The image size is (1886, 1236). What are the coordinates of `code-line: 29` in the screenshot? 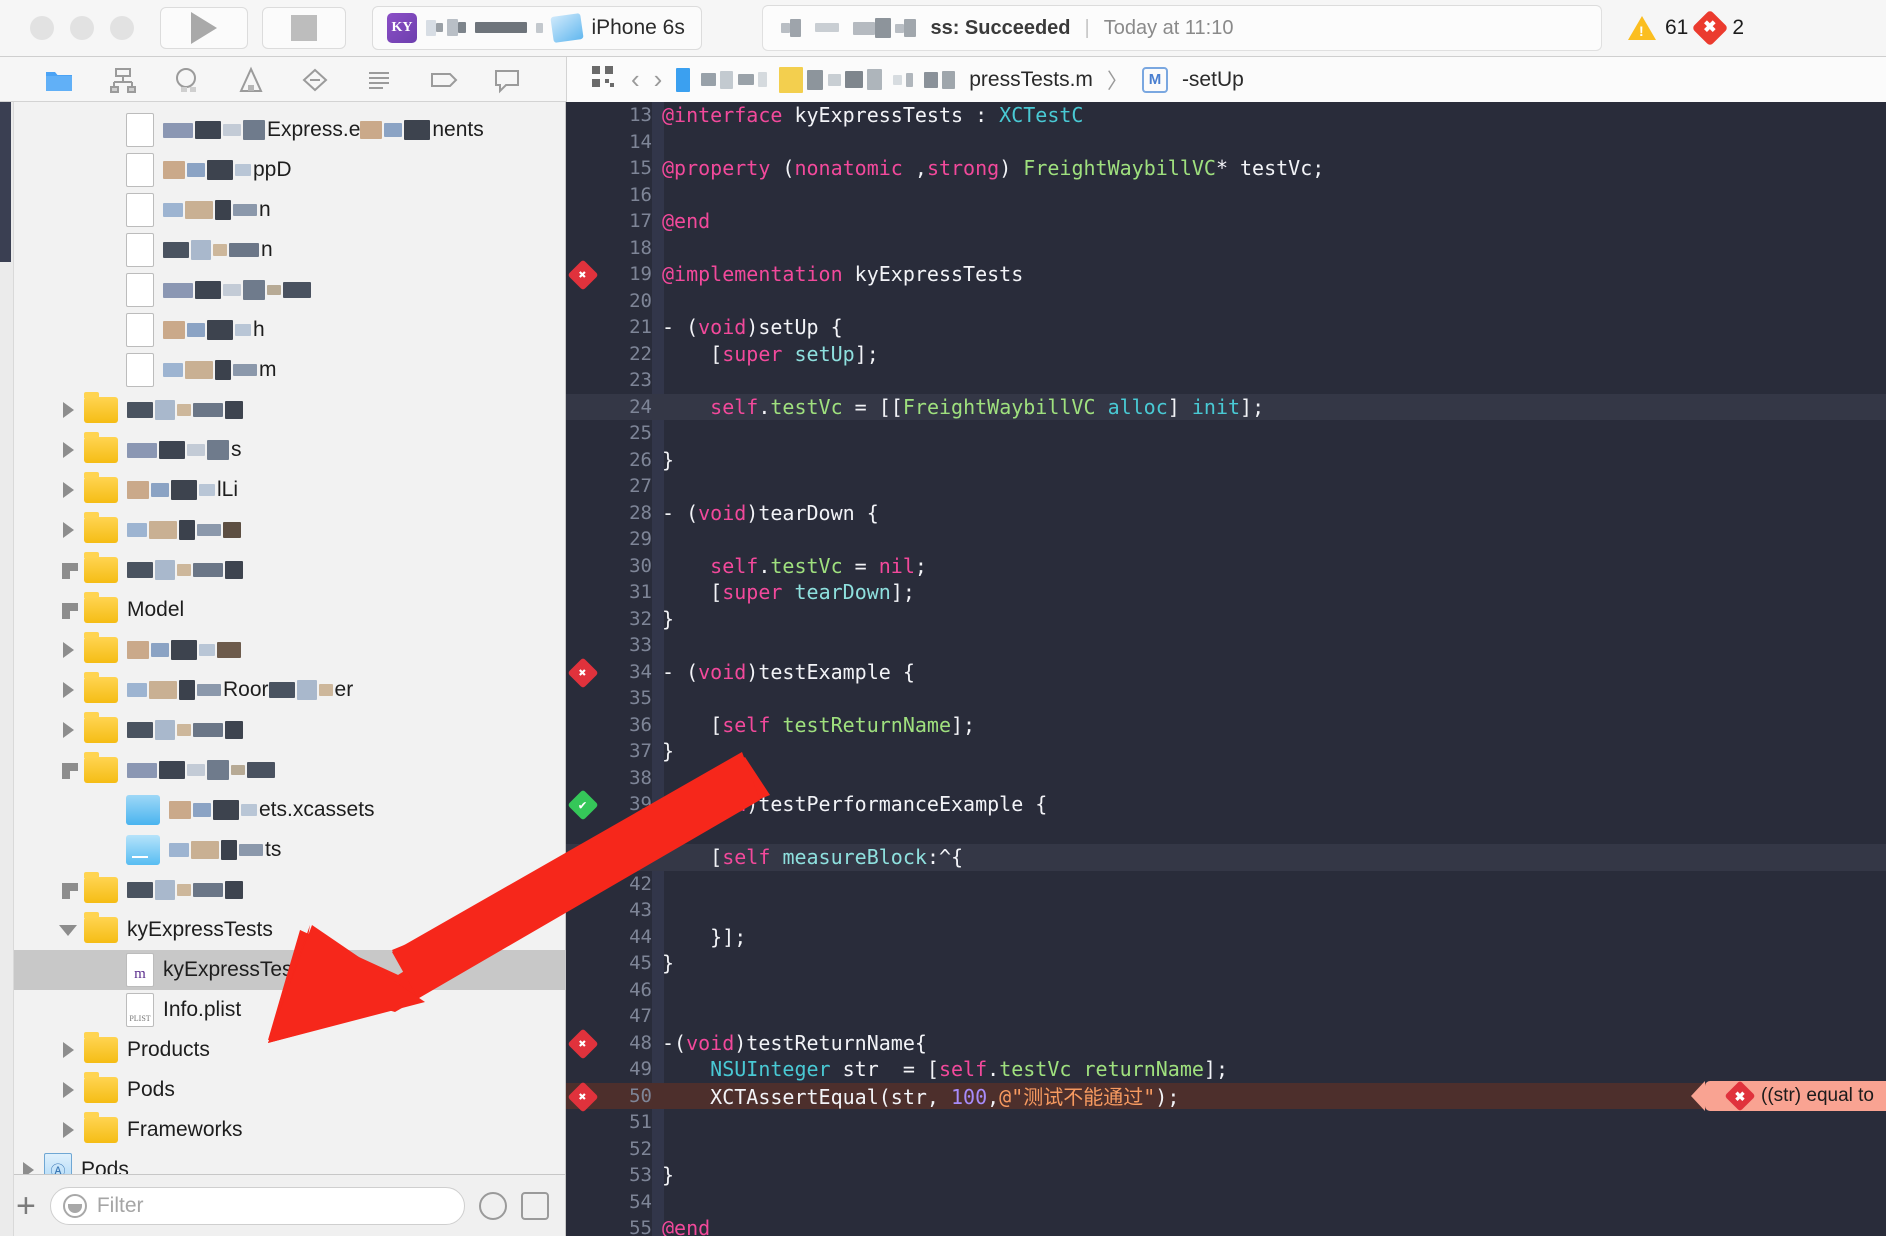 It's located at (1226, 539).